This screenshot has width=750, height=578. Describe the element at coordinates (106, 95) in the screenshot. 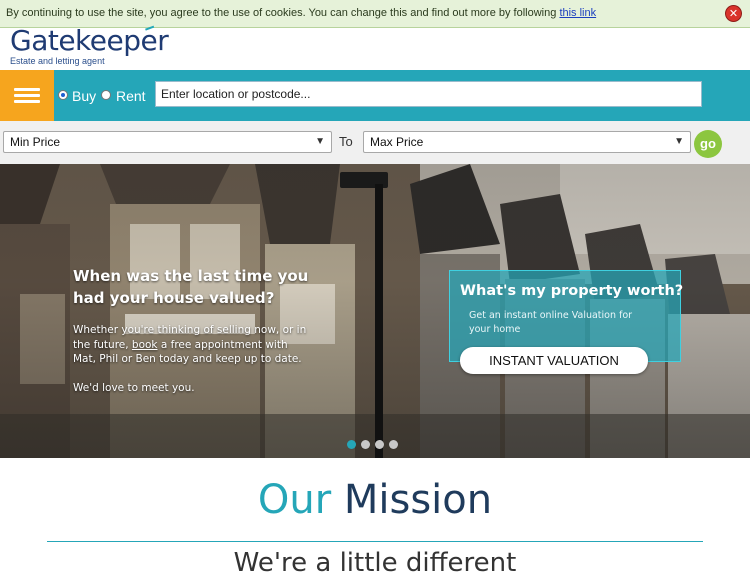

I see `rent-radio` at that location.